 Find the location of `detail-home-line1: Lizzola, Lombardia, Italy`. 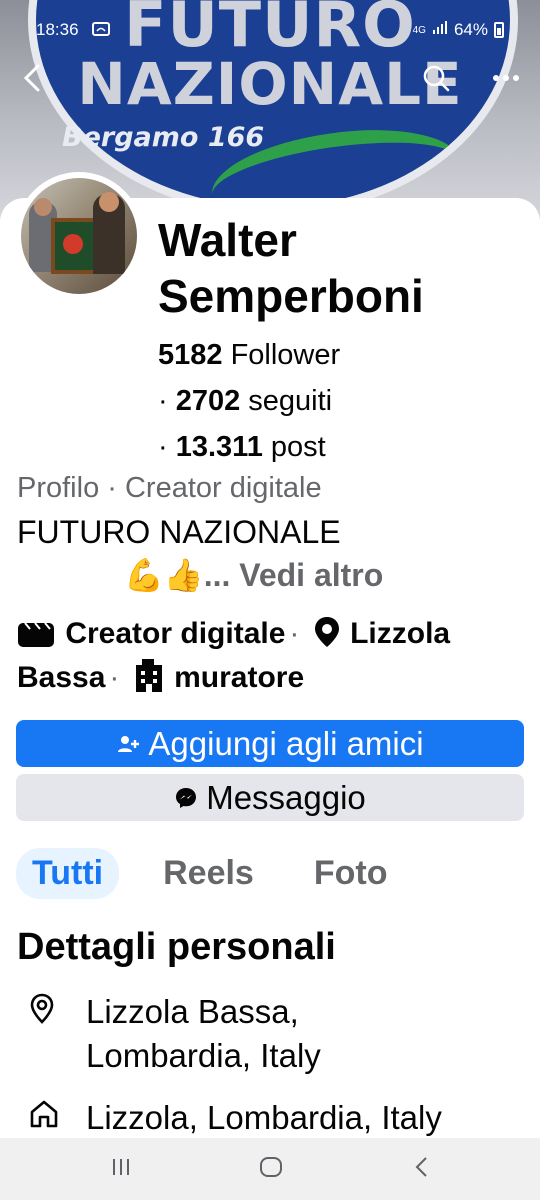

detail-home-line1: Lizzola, Lombardia, Italy is located at coordinates (264, 1117).